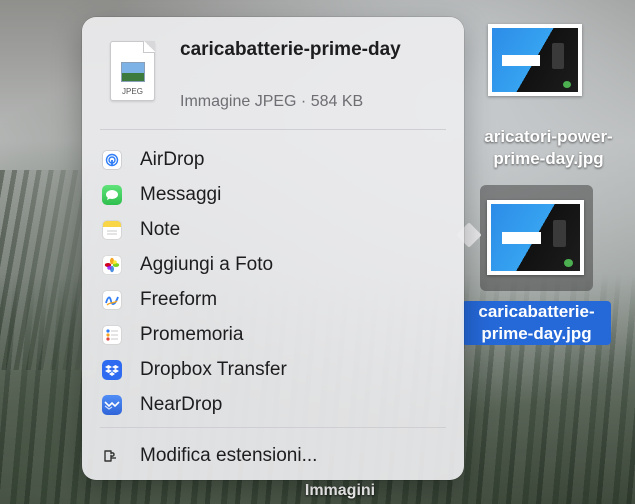 The width and height of the screenshot is (635, 504). I want to click on file-label-line: caricabatterie-, so click(536, 311).